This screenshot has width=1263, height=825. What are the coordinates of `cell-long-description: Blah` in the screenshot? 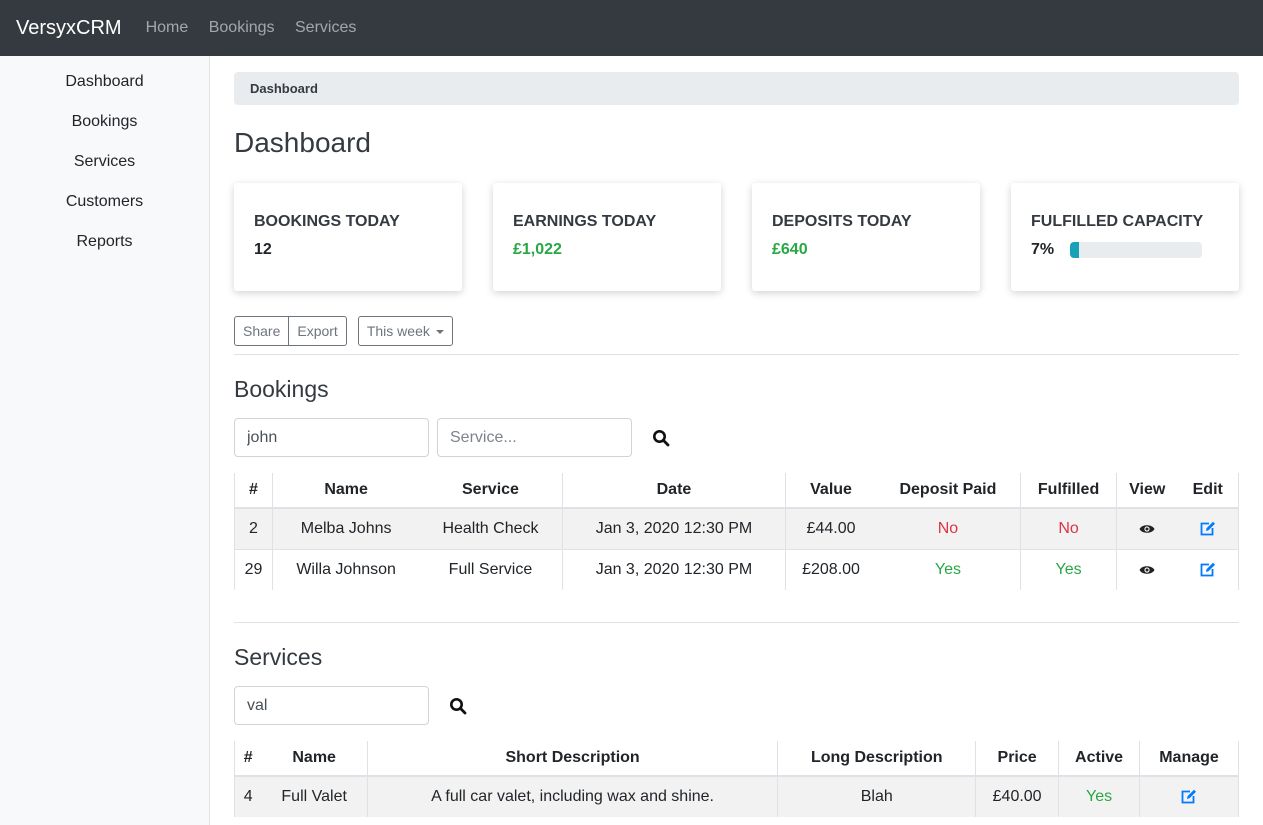 It's located at (877, 796).